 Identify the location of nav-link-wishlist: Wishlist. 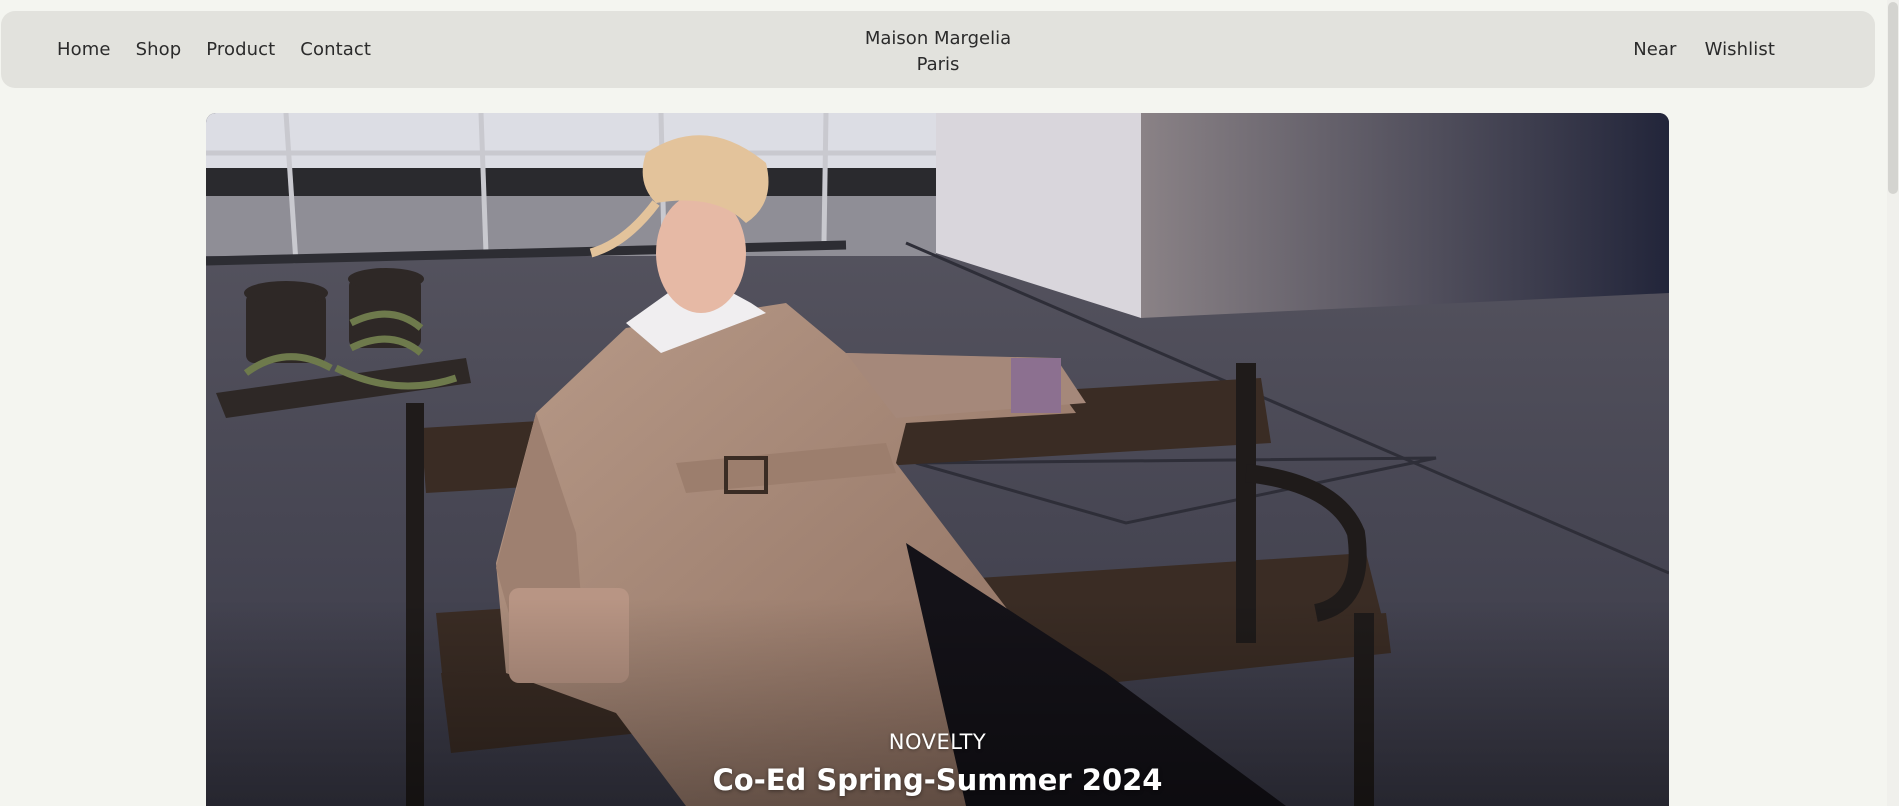
(1740, 49).